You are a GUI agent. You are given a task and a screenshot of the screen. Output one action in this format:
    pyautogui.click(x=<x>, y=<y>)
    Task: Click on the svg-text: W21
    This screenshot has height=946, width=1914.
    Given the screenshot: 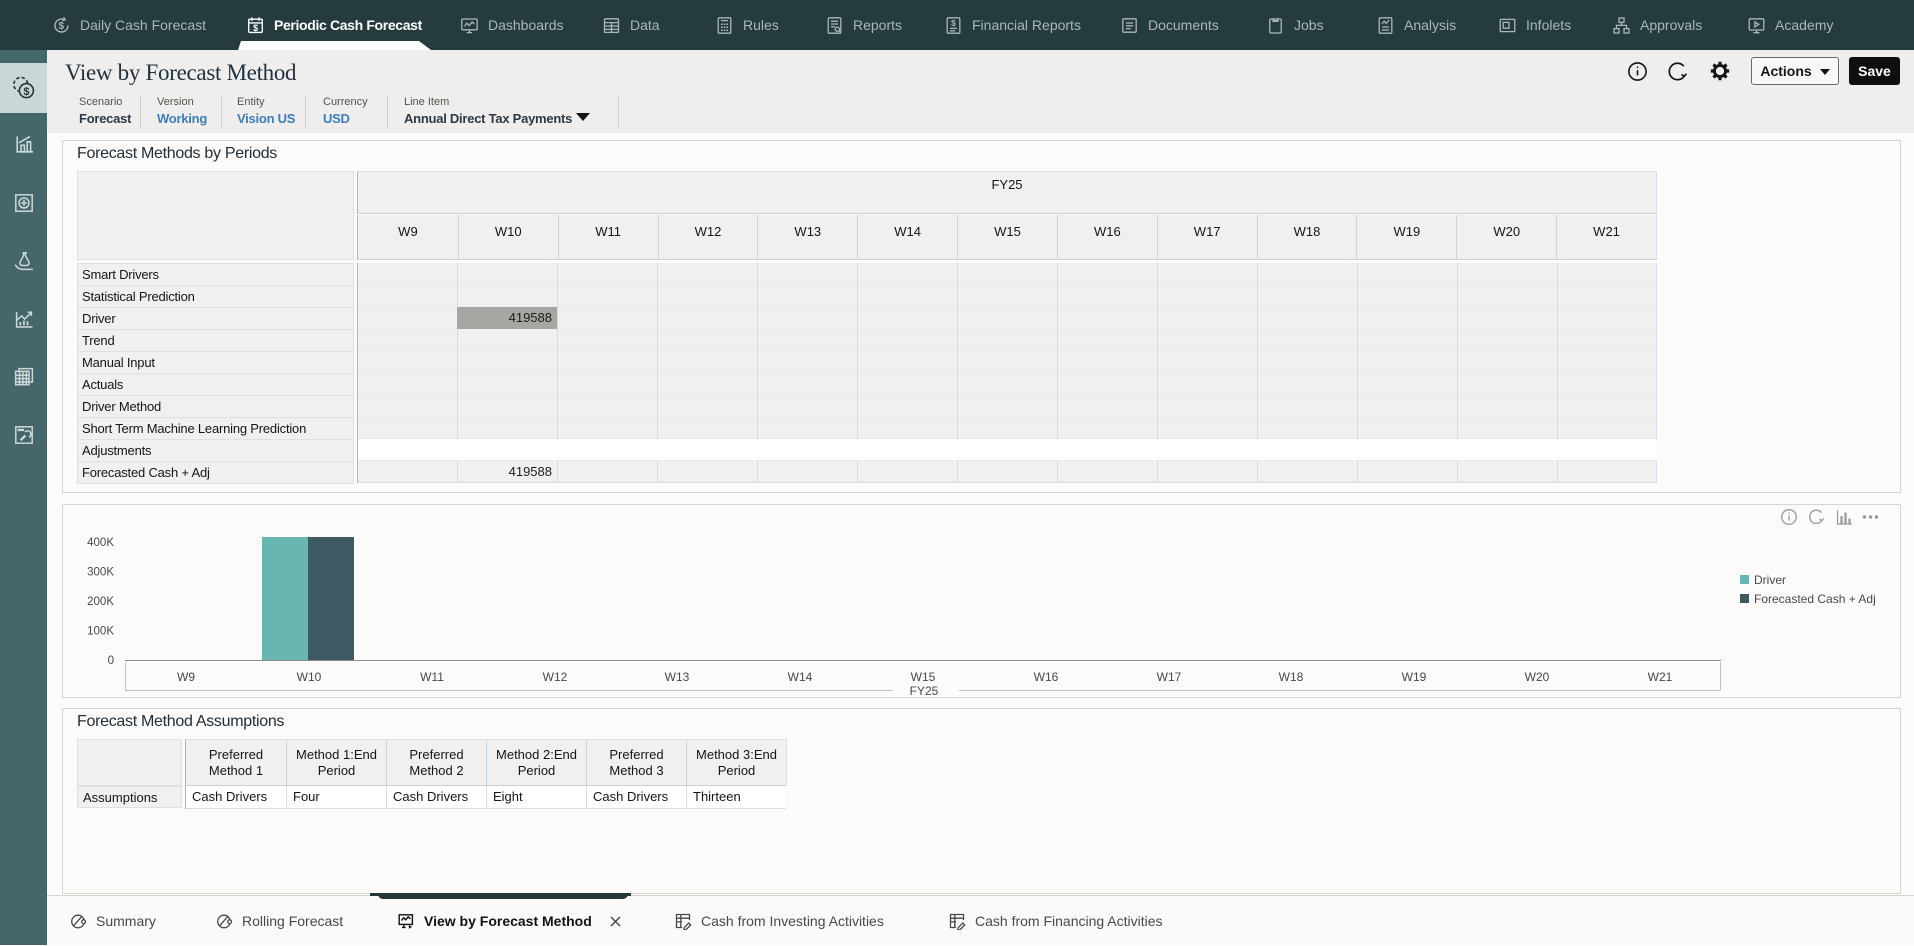 What is the action you would take?
    pyautogui.click(x=1660, y=677)
    